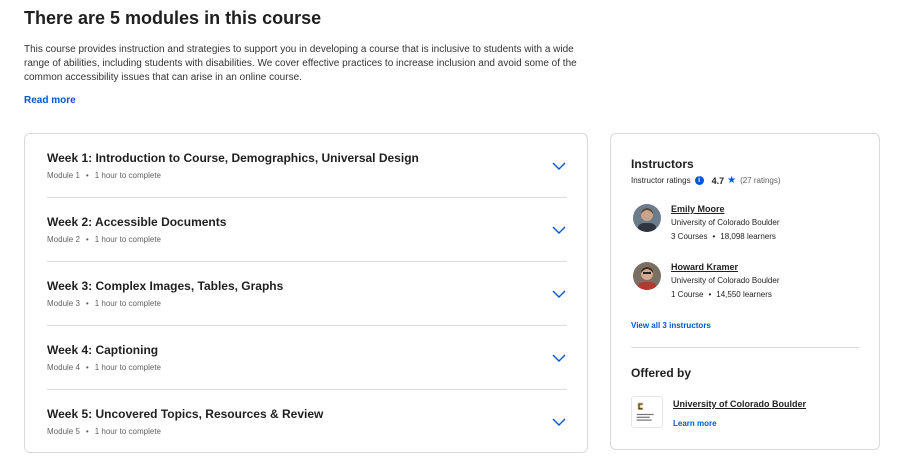 The image size is (900, 473). I want to click on ratings-count: (27 ratings), so click(760, 180).